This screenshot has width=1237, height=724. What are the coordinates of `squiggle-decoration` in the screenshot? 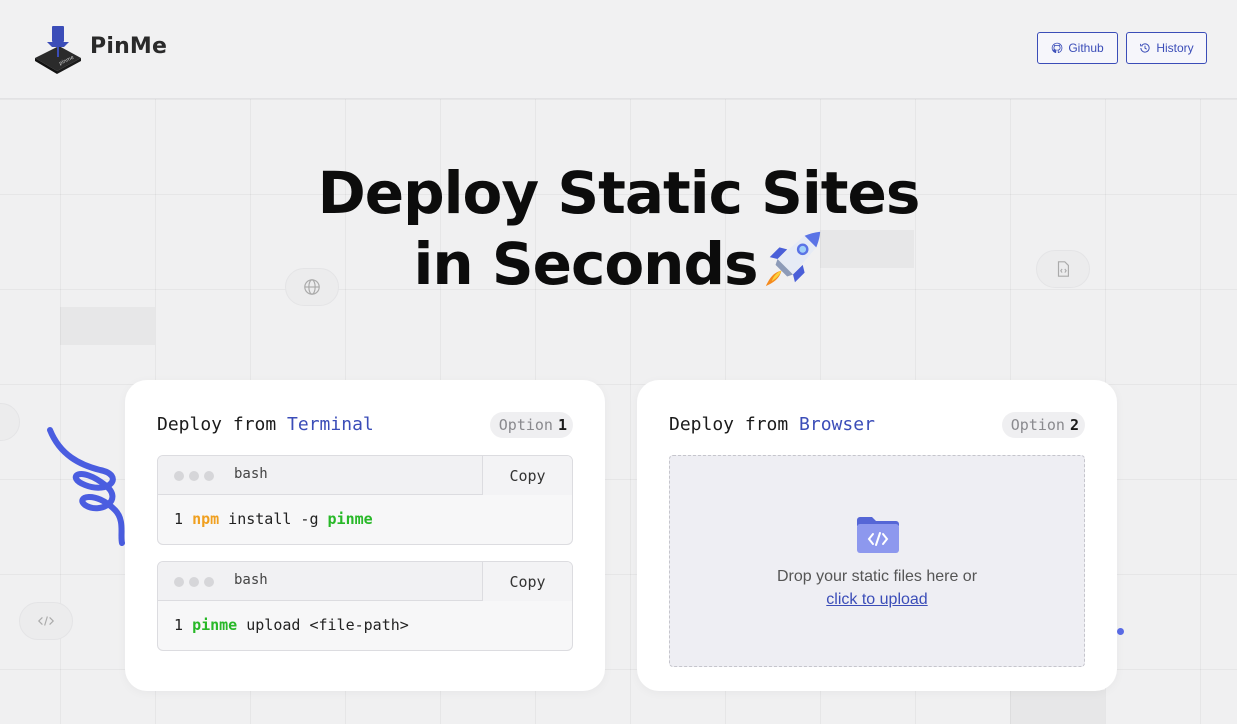 It's located at (86, 486).